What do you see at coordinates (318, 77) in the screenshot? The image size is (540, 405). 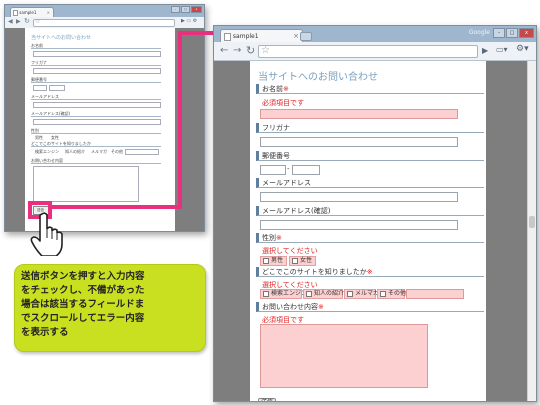 I see `form-title: 当サイトへのお問い合わせ` at bounding box center [318, 77].